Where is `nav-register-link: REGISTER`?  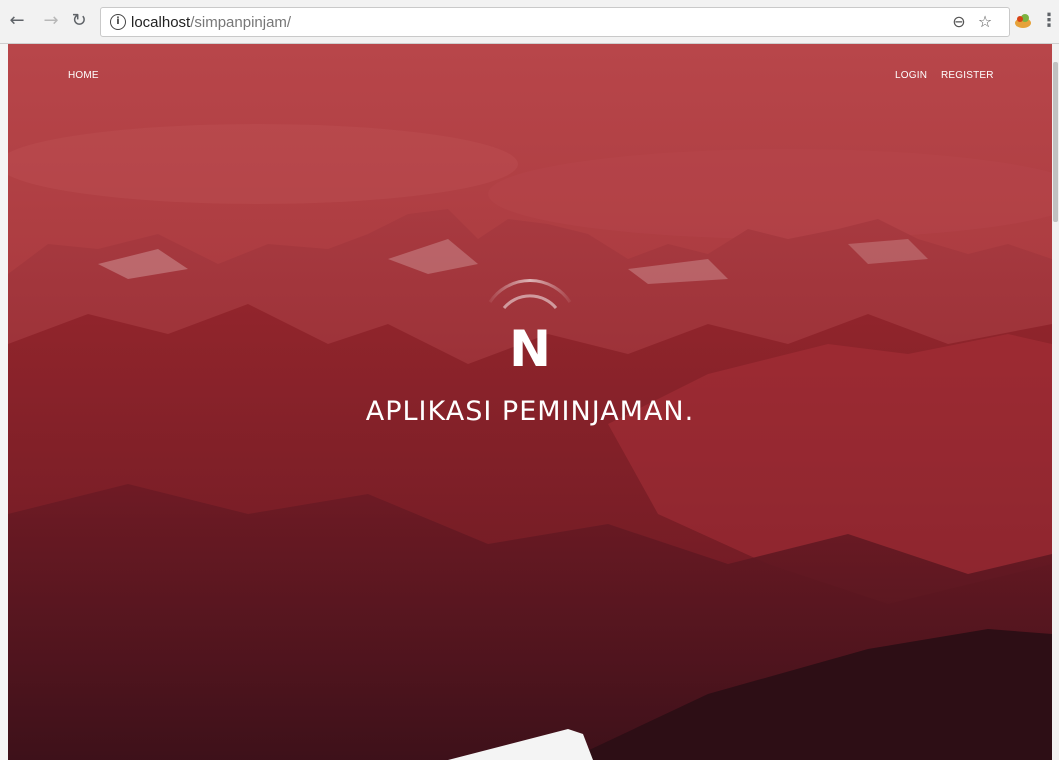
nav-register-link: REGISTER is located at coordinates (967, 75).